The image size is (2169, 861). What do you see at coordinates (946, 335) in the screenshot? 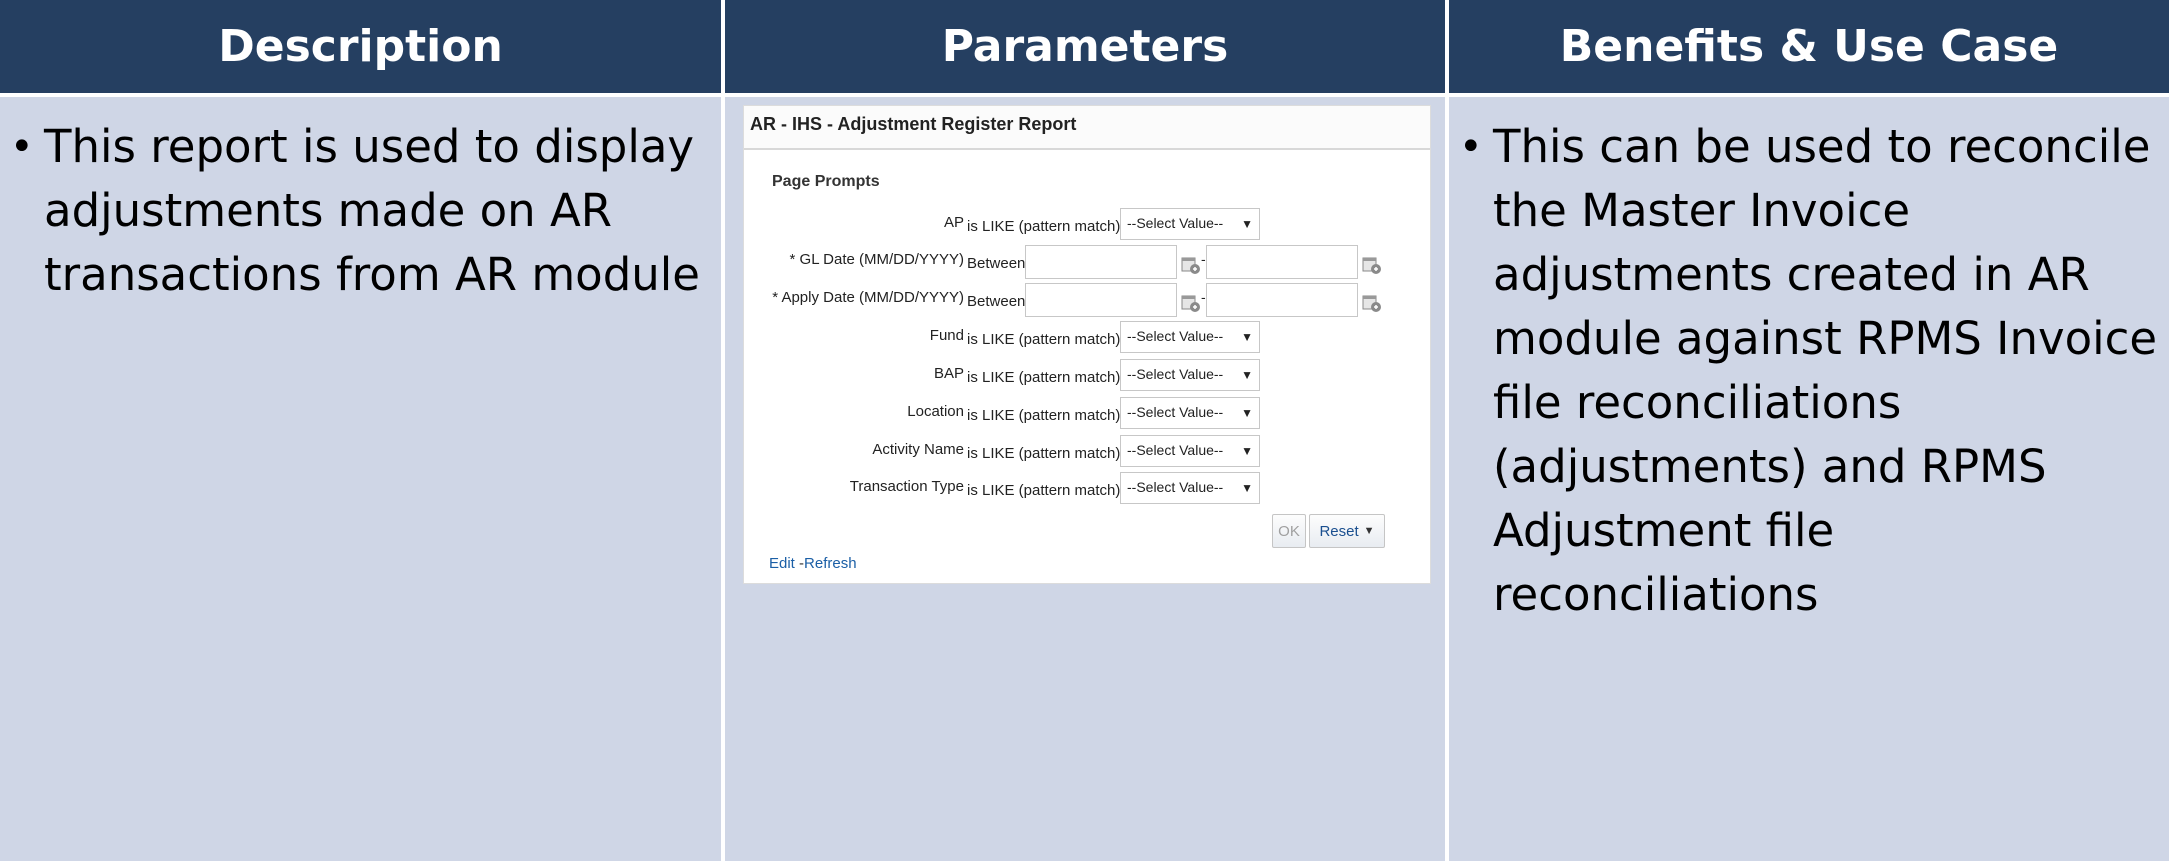
I see `prompt-label: Fund` at bounding box center [946, 335].